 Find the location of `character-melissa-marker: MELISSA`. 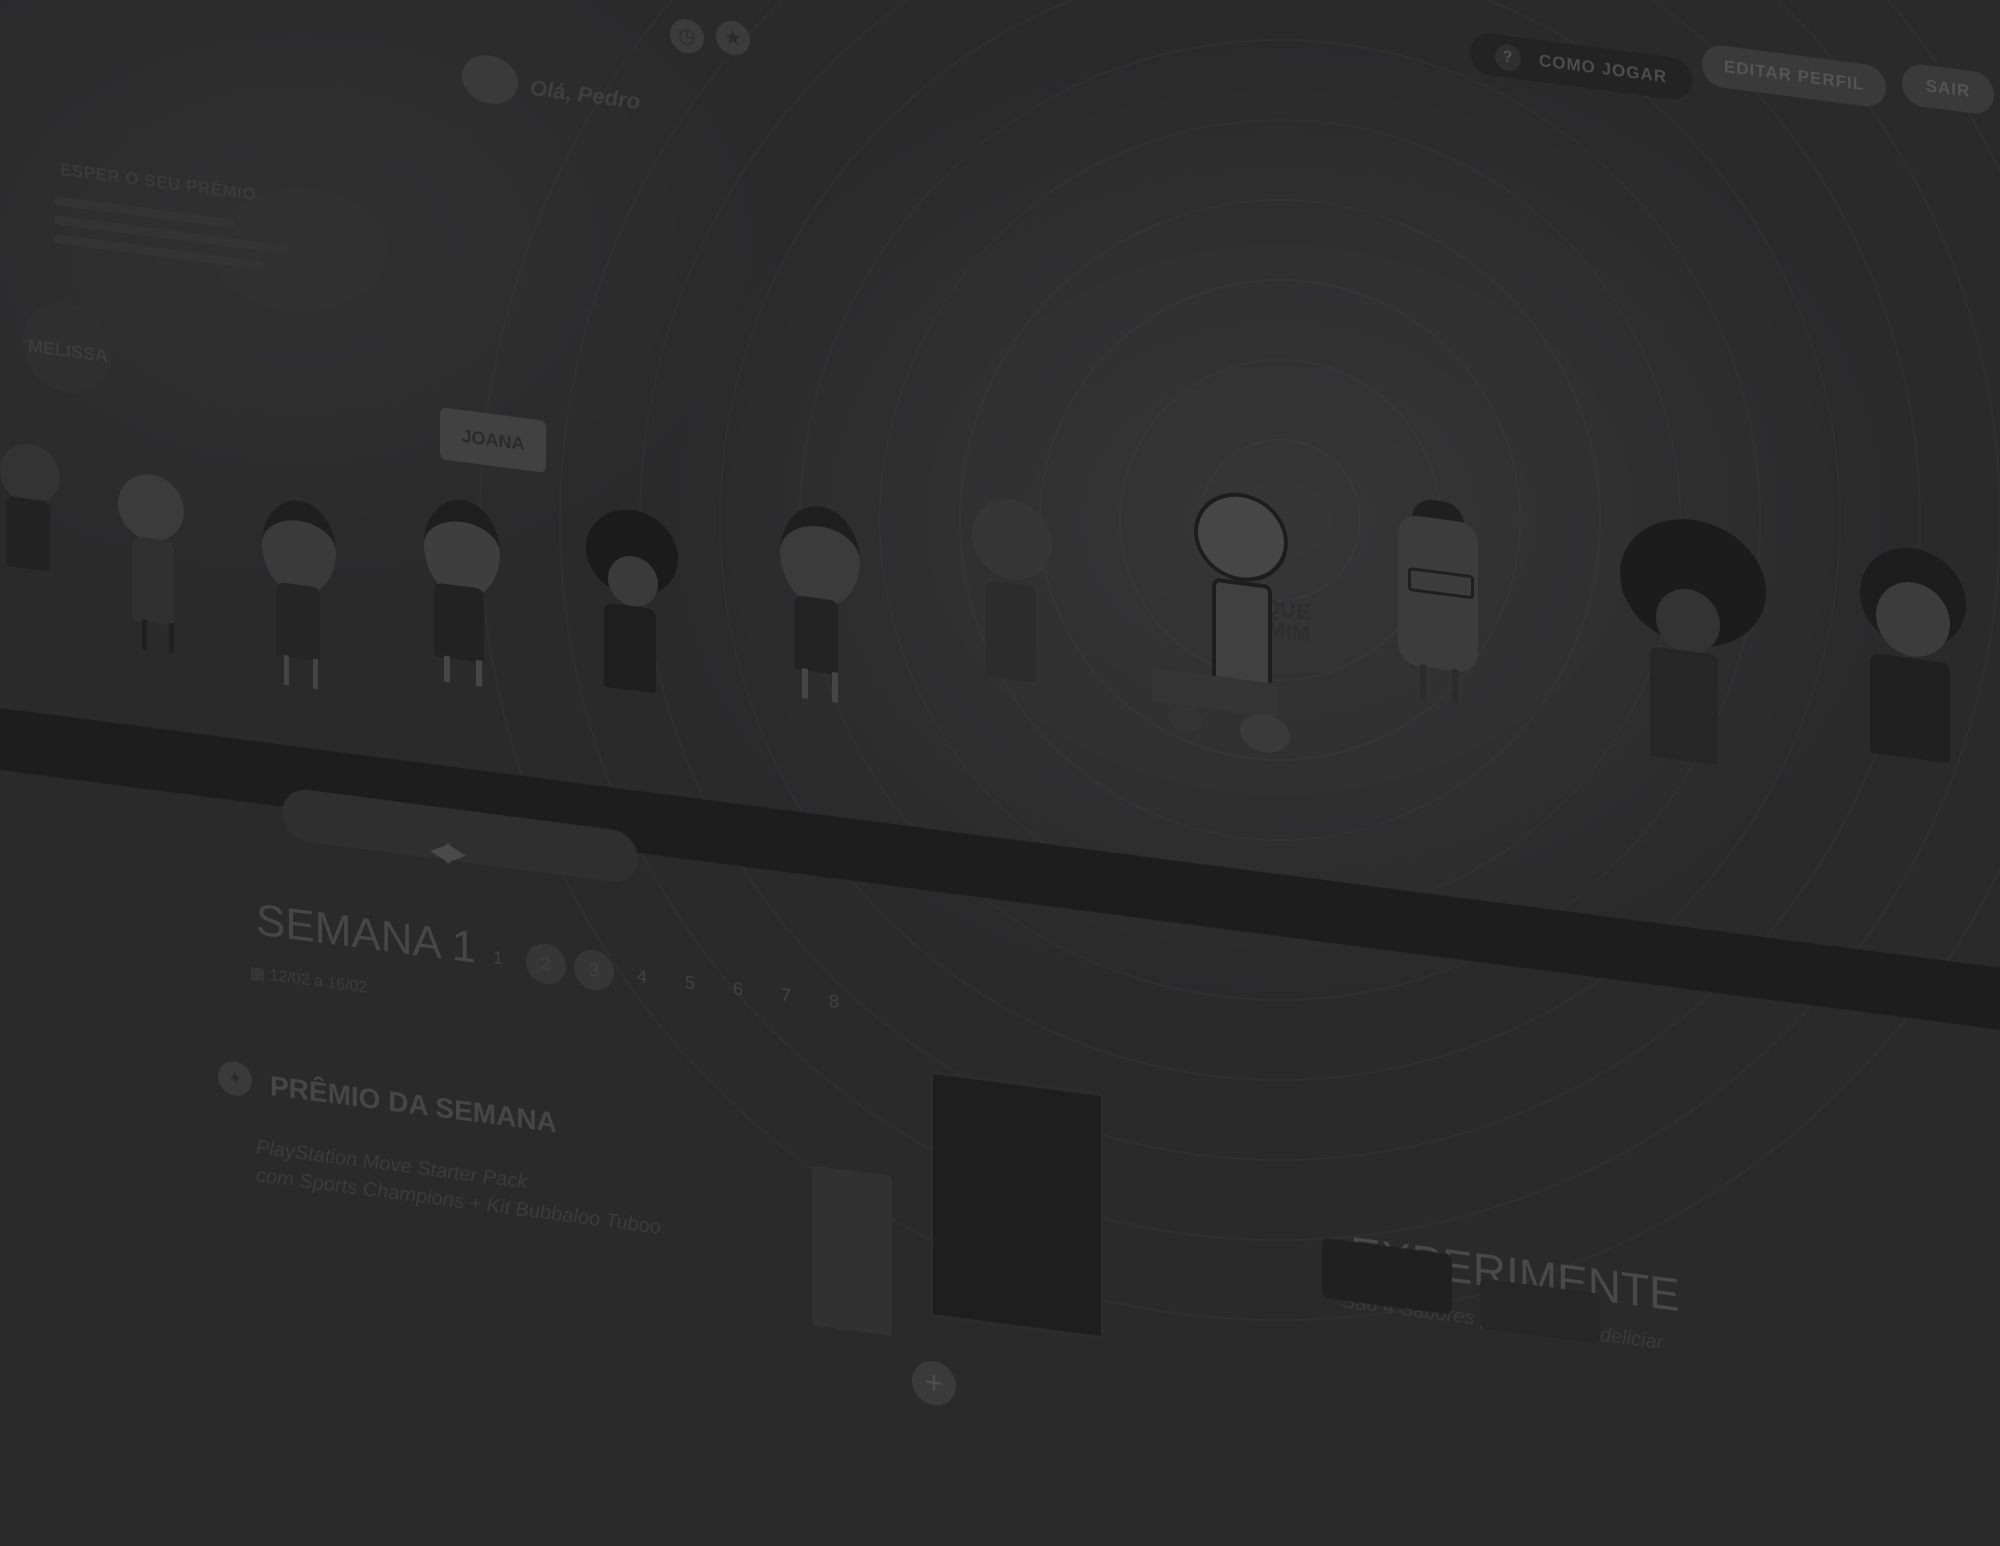

character-melissa-marker: MELISSA is located at coordinates (67, 347).